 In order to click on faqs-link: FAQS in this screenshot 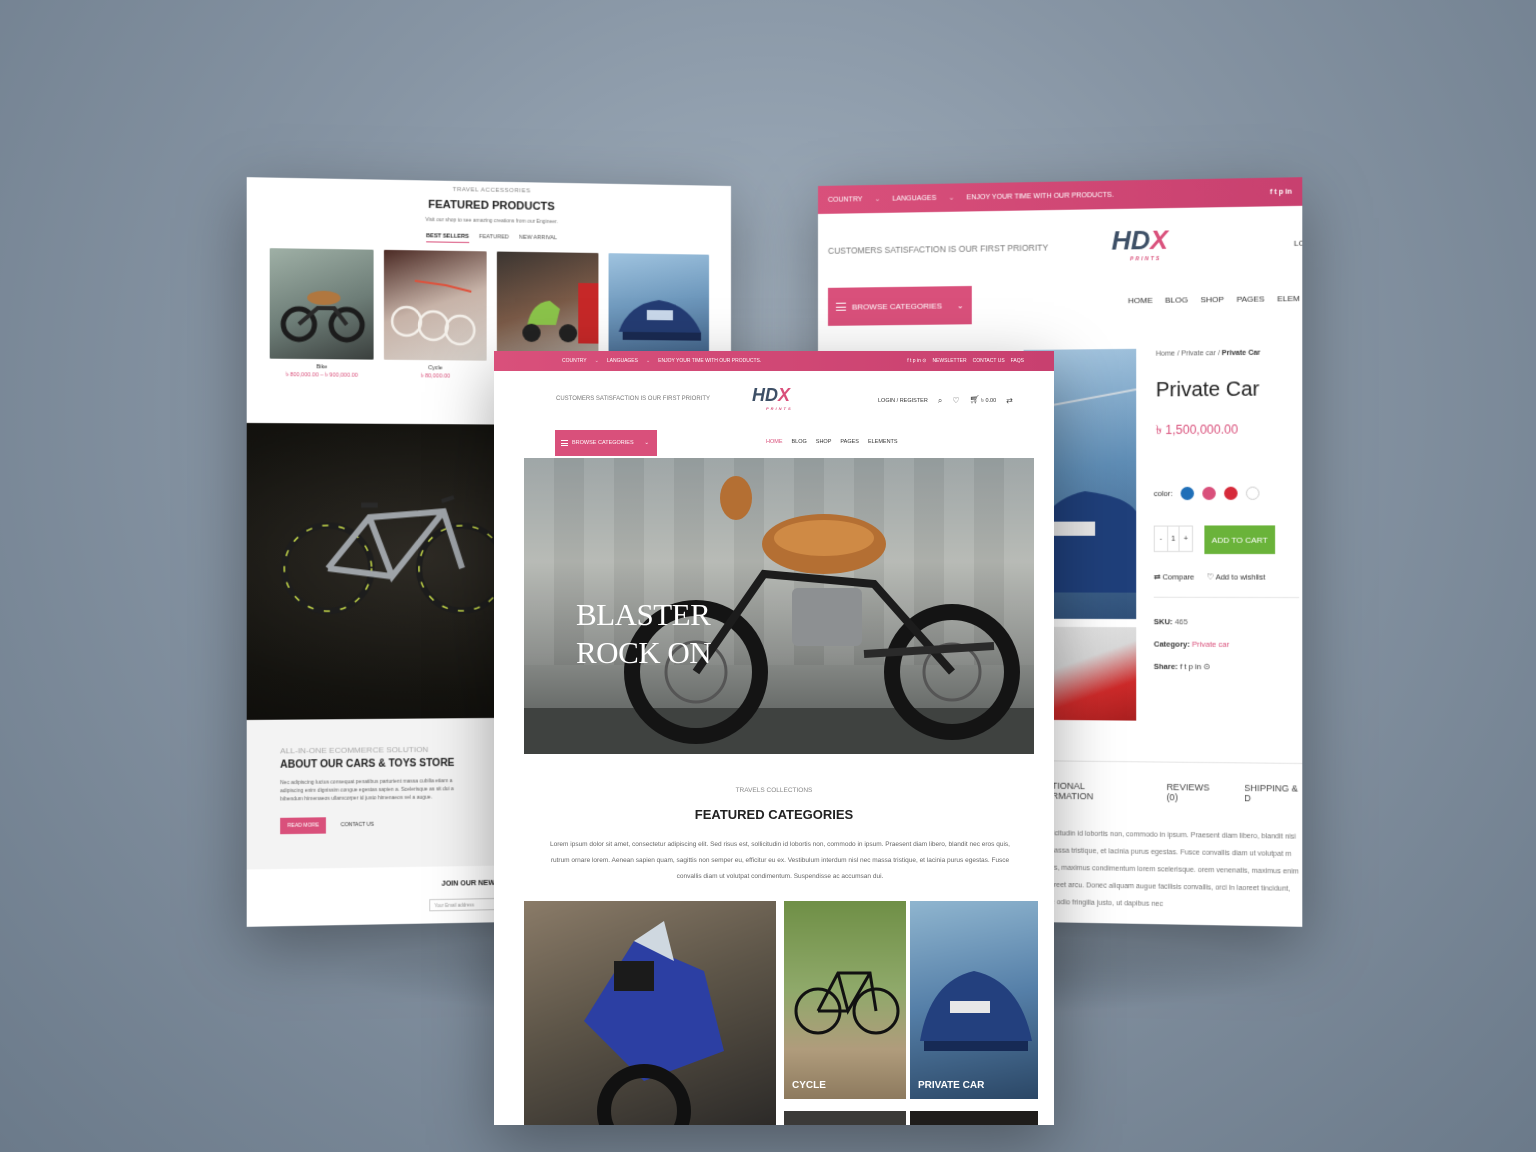, I will do `click(1017, 361)`.